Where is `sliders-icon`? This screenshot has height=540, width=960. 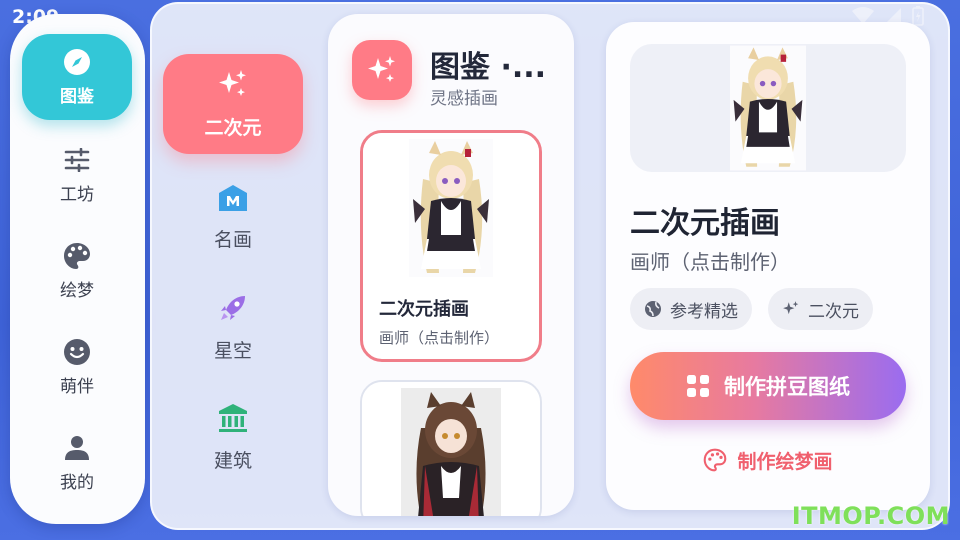 sliders-icon is located at coordinates (77, 160).